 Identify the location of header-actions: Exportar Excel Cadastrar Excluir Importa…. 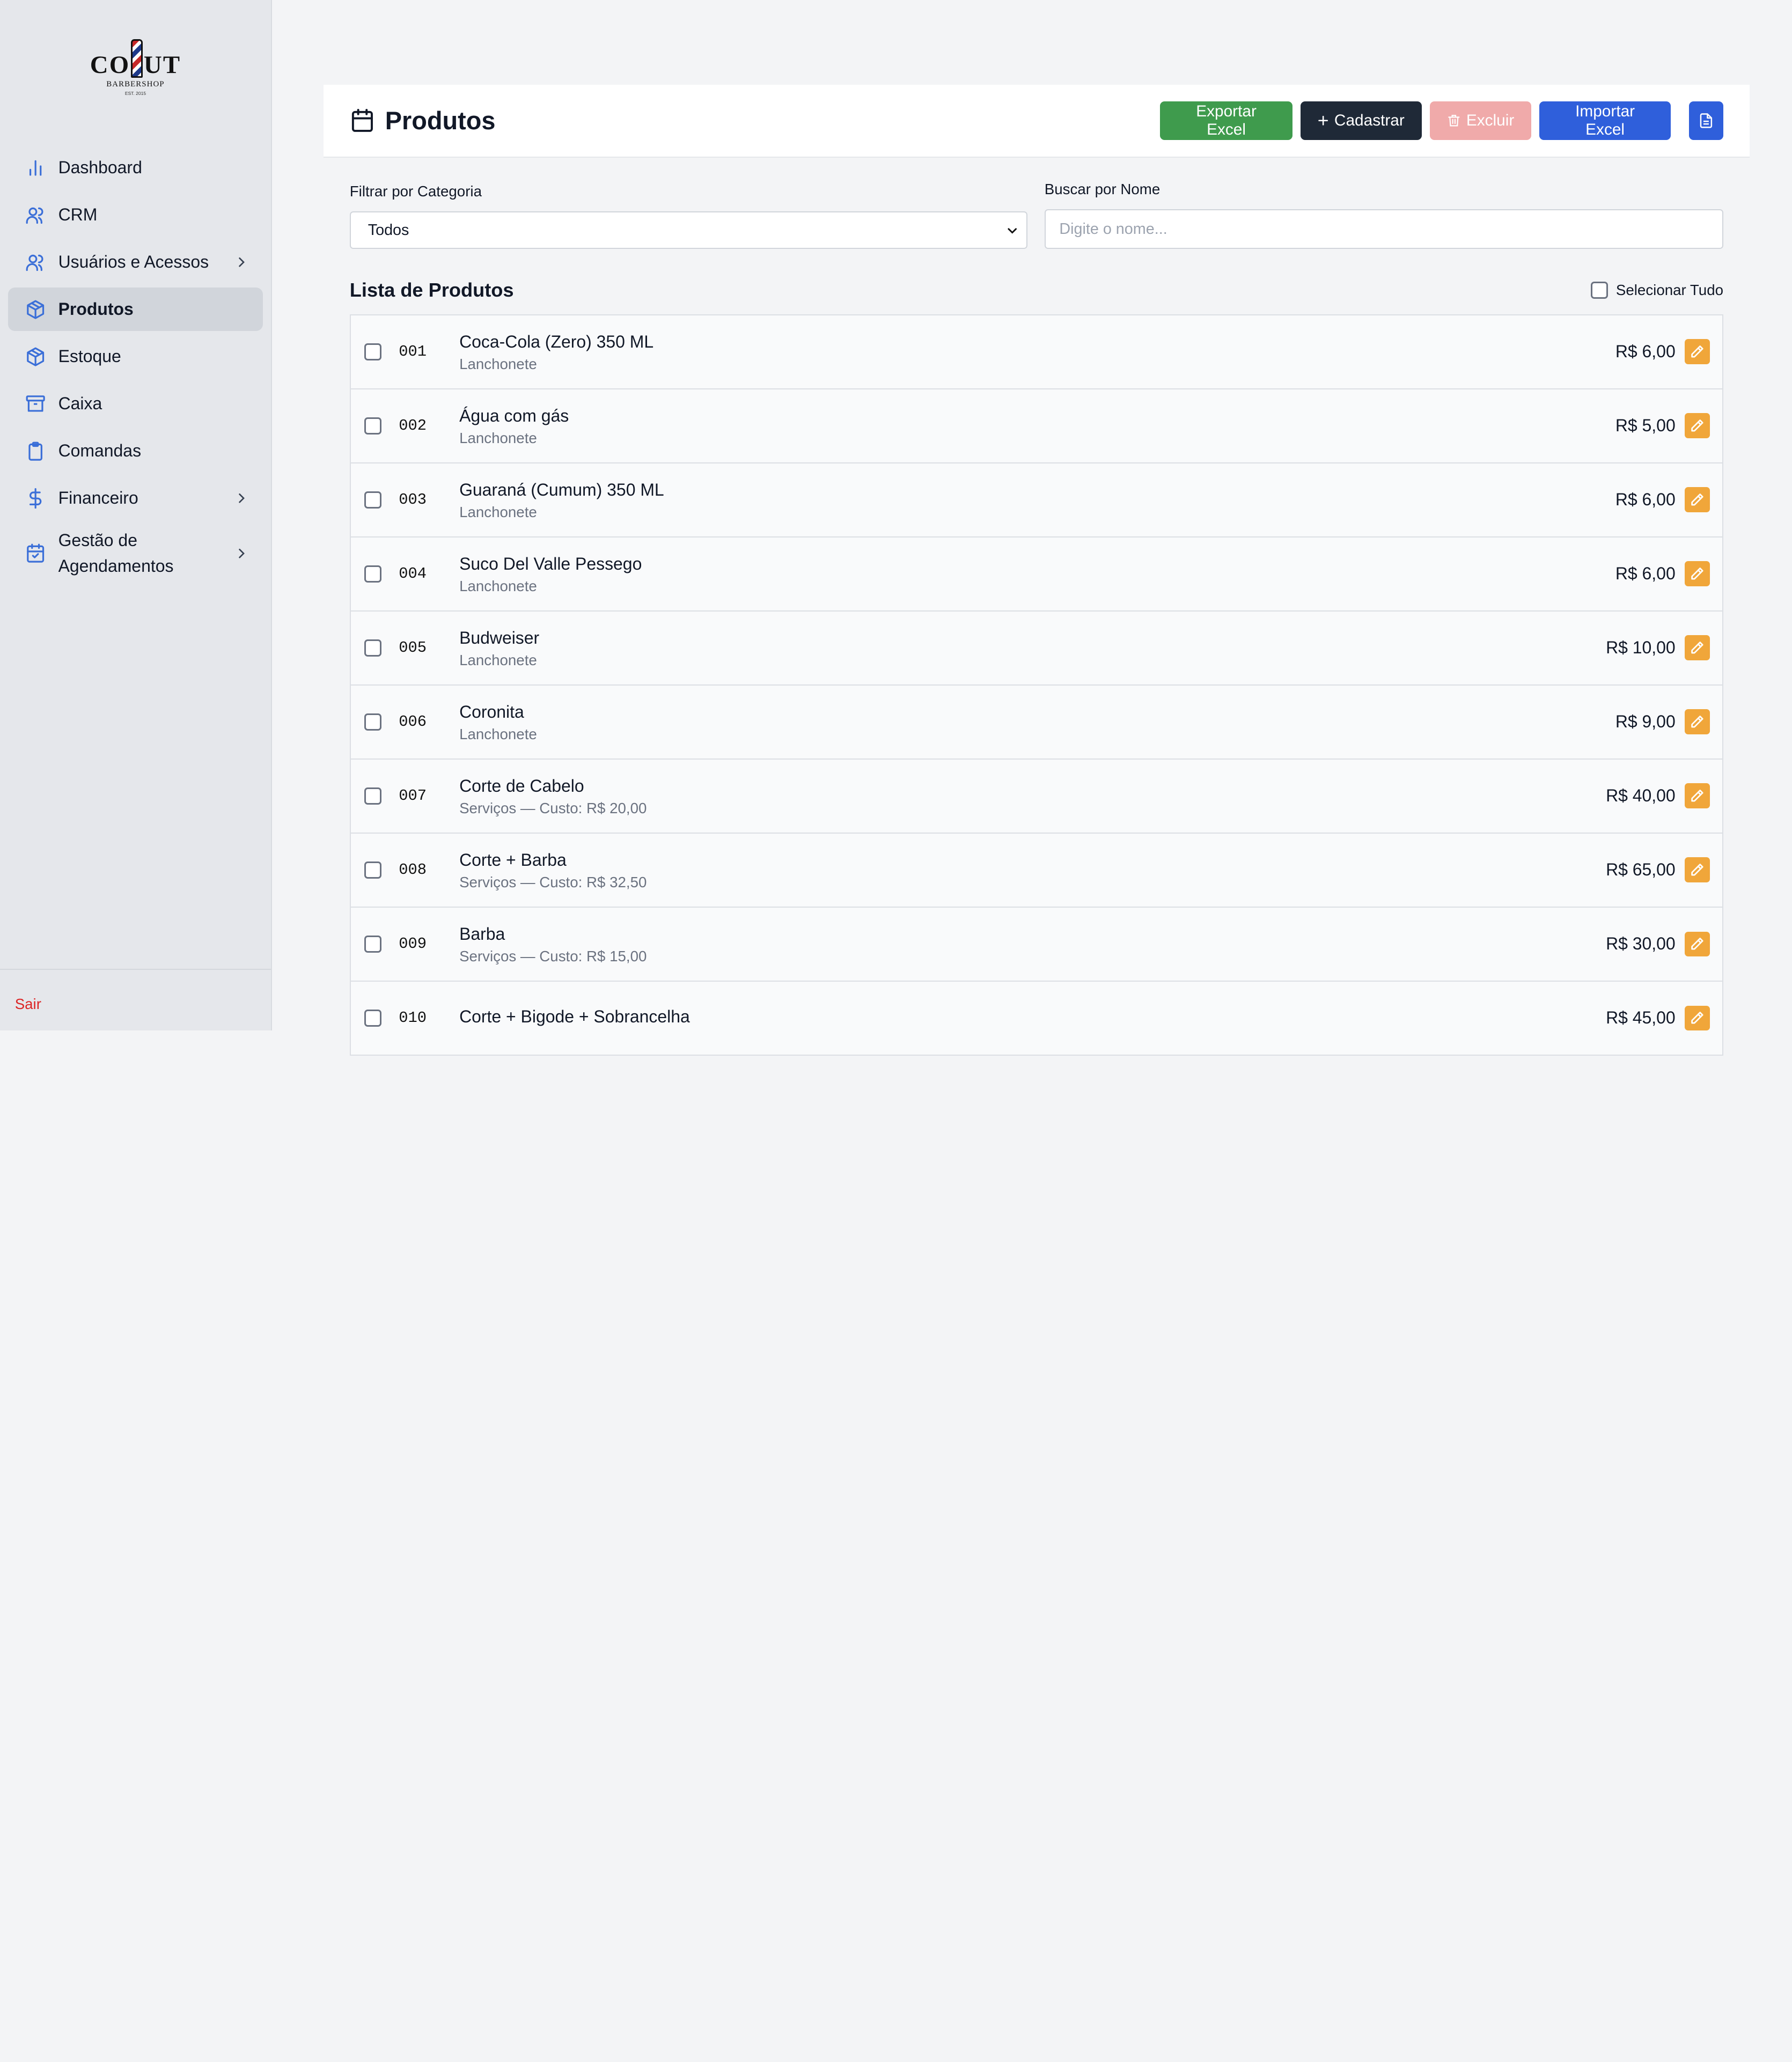
(1442, 121).